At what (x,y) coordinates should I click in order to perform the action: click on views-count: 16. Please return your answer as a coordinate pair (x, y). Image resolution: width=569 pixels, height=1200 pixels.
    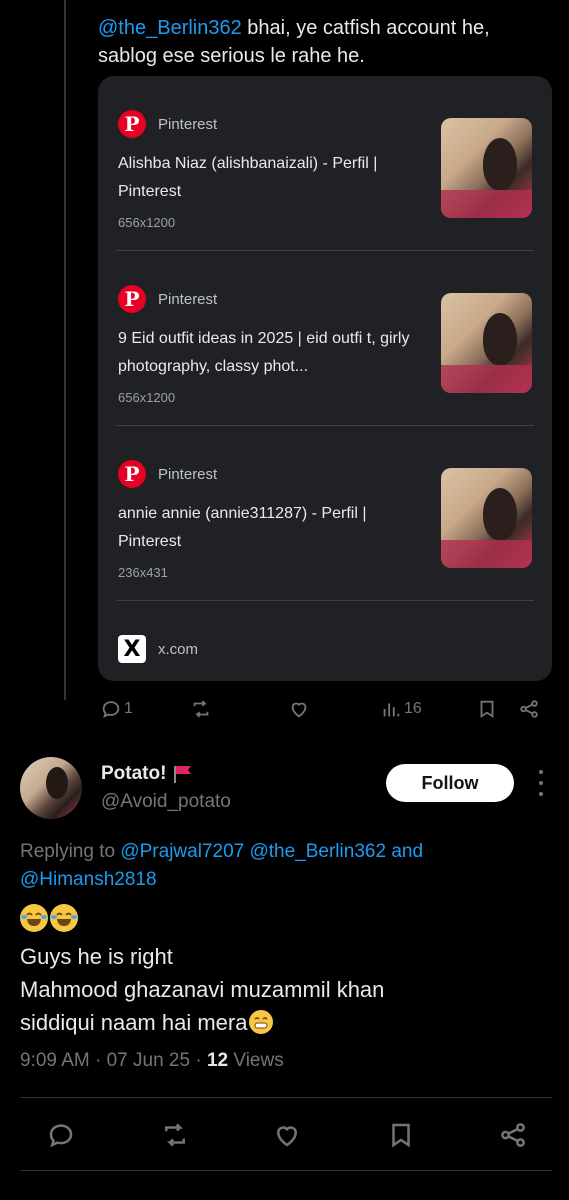
    Looking at the image, I should click on (413, 708).